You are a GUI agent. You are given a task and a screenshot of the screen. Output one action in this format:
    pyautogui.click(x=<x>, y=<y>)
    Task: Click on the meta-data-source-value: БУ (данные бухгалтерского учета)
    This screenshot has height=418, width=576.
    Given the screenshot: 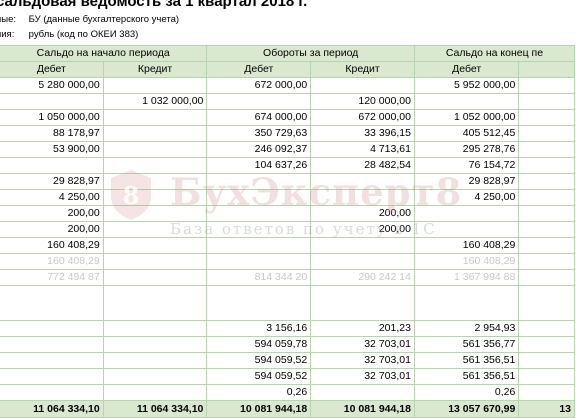 What is the action you would take?
    pyautogui.click(x=104, y=19)
    